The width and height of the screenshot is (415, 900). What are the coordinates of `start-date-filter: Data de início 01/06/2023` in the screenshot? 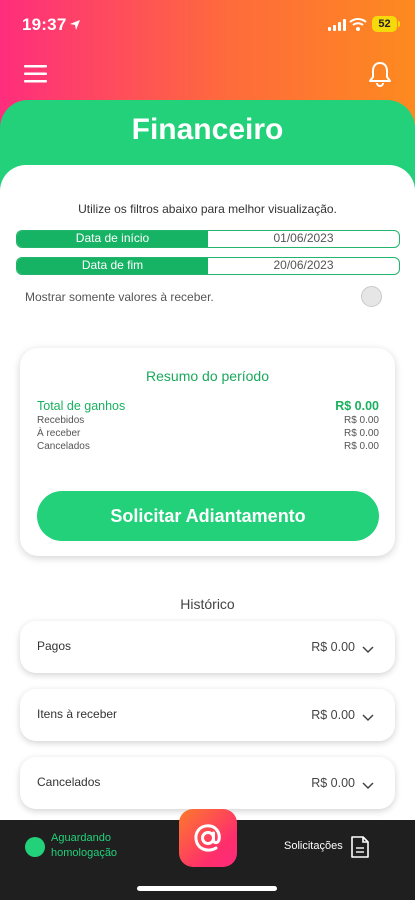 It's located at (208, 239).